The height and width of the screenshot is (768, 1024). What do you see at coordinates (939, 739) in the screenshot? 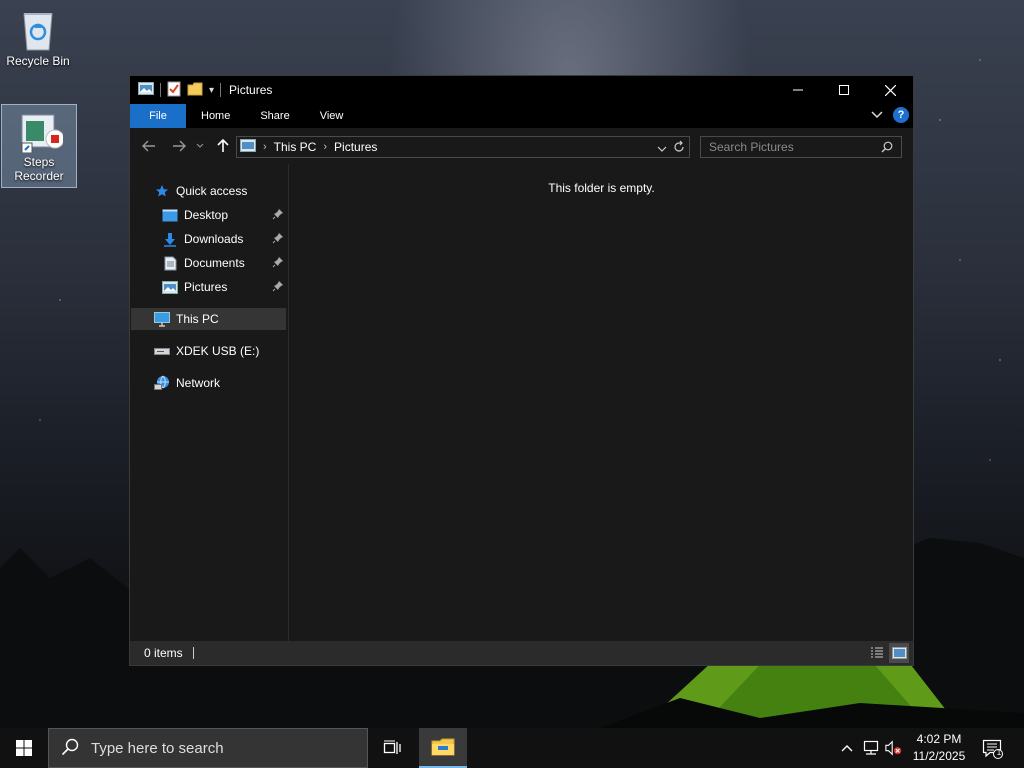
I see `clock-time: 4:02 PM` at bounding box center [939, 739].